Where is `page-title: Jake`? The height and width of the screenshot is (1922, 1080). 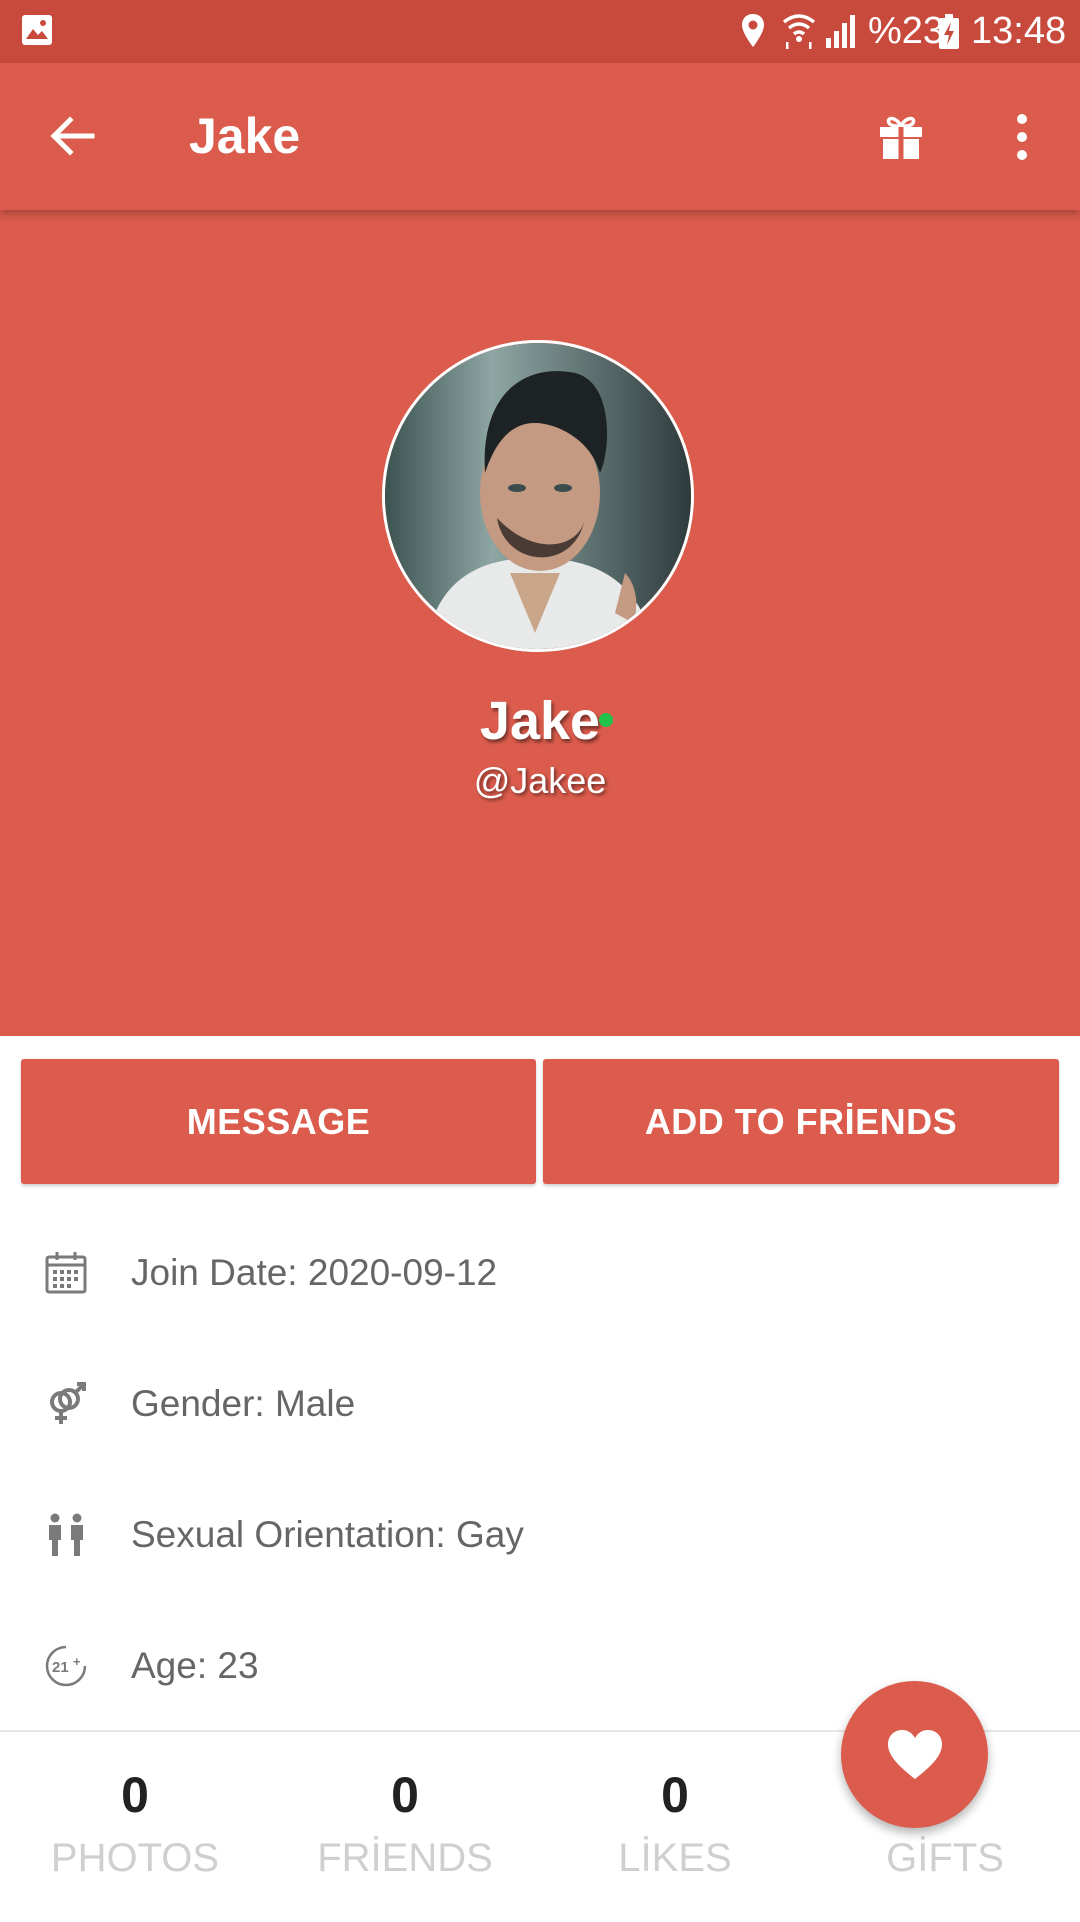 page-title: Jake is located at coordinates (245, 136).